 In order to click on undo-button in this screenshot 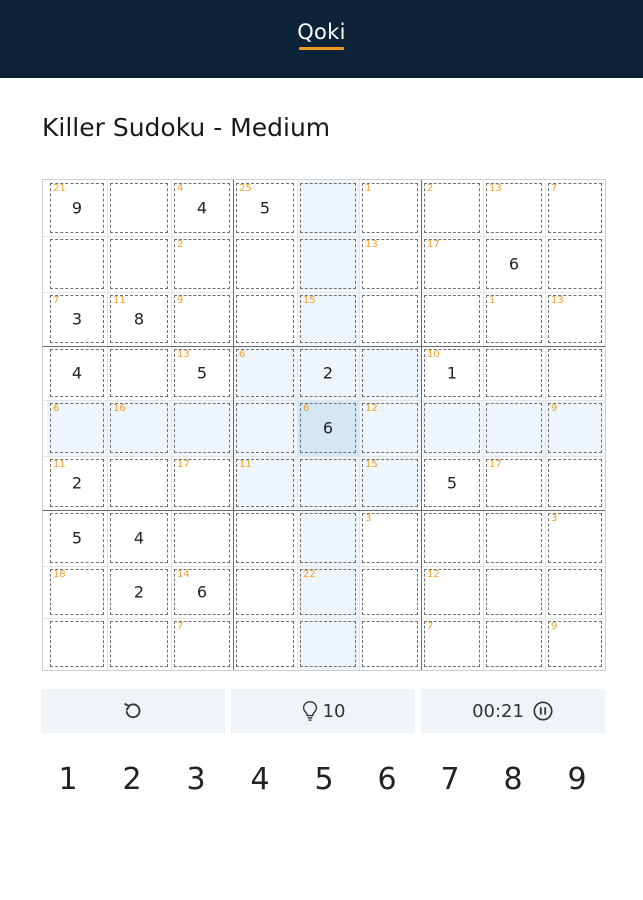, I will do `click(133, 711)`.